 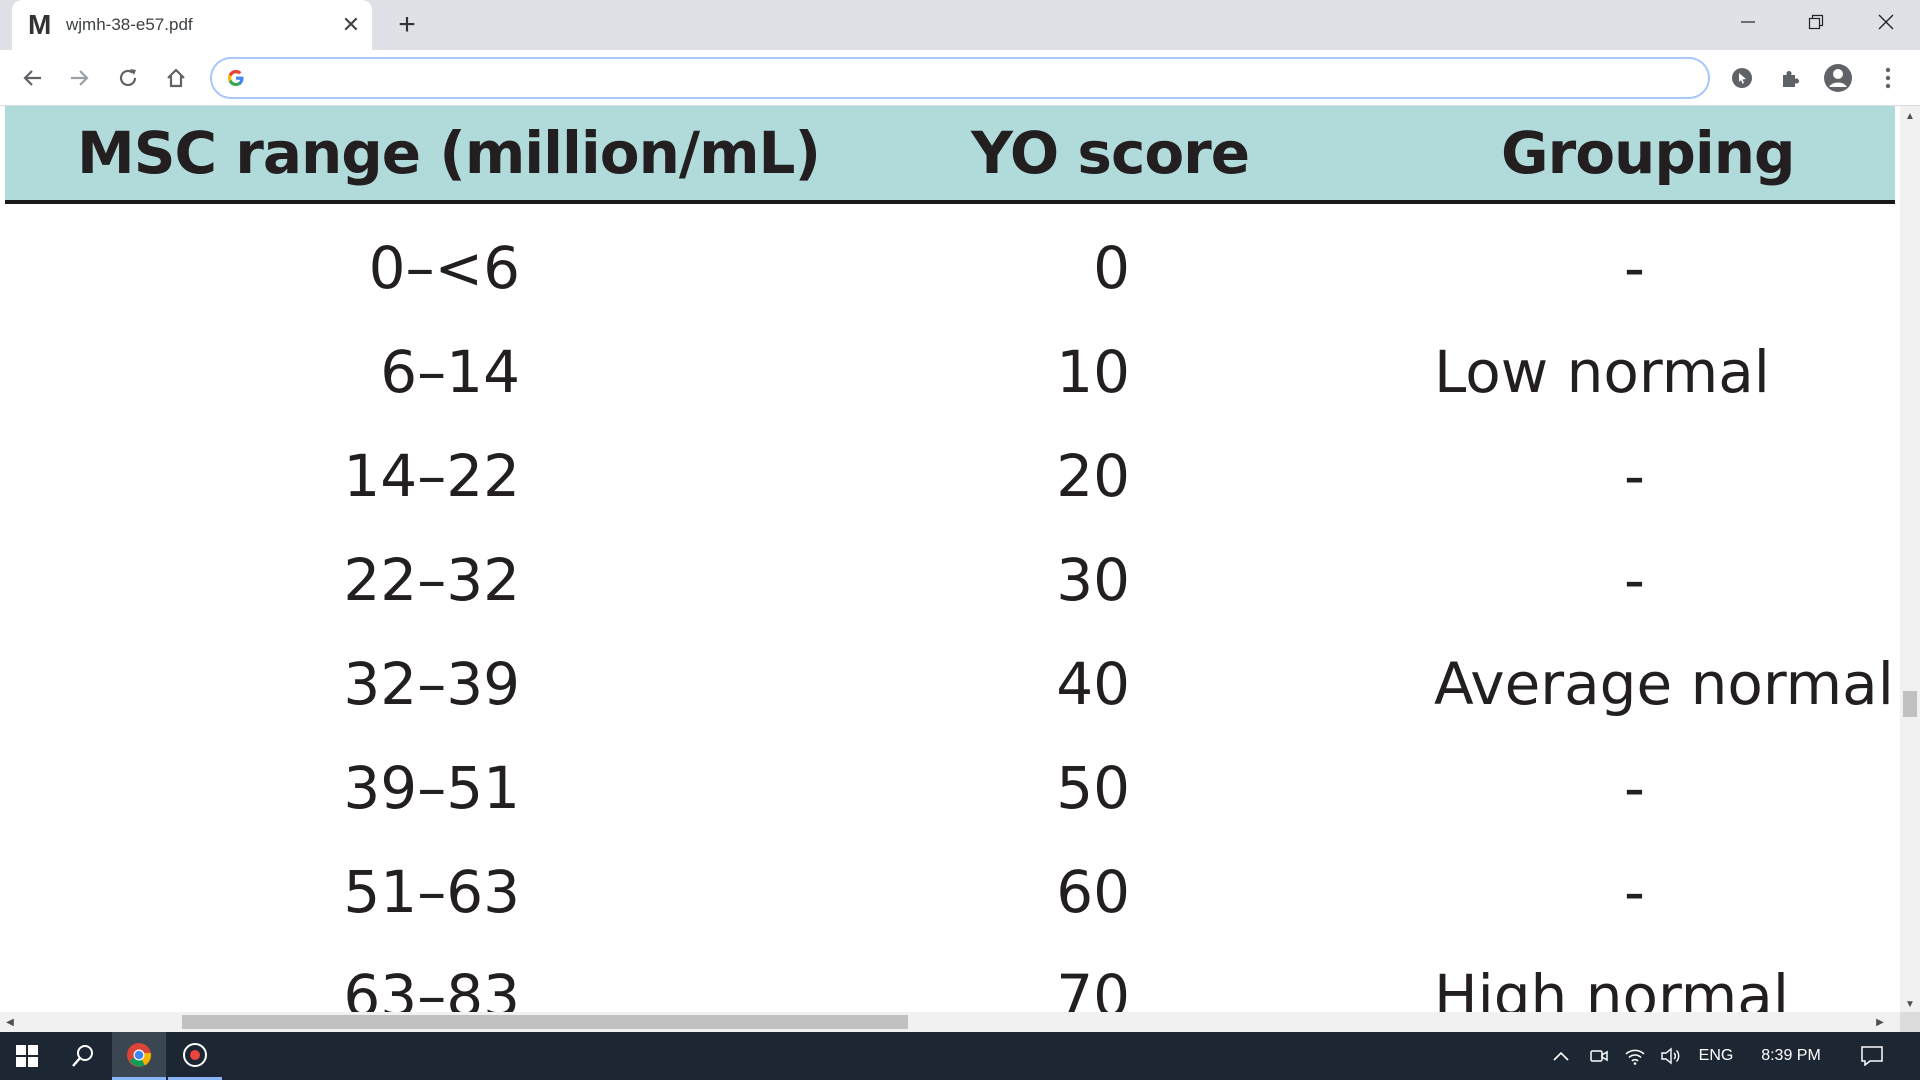 I want to click on avatar-icon, so click(x=1838, y=78).